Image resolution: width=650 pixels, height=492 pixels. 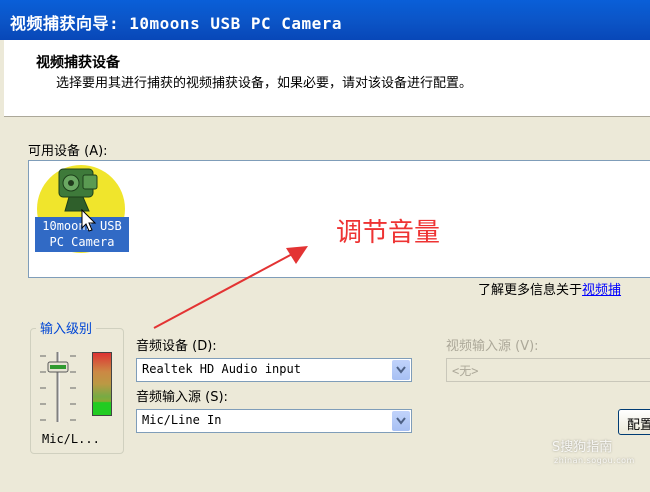 What do you see at coordinates (78, 63) in the screenshot?
I see `header-title: 视频捕获设备` at bounding box center [78, 63].